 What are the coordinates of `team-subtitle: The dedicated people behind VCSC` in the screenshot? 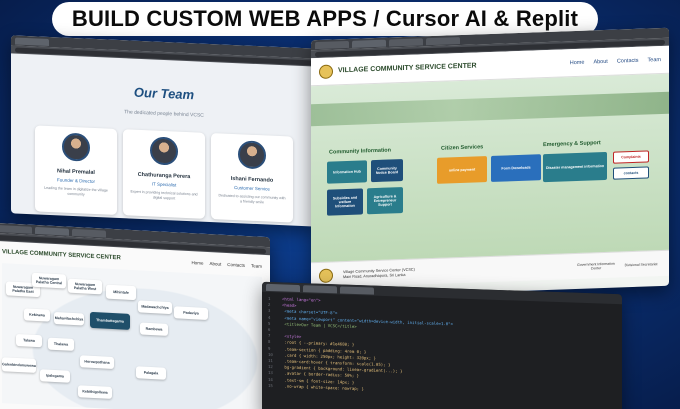 It's located at (164, 114).